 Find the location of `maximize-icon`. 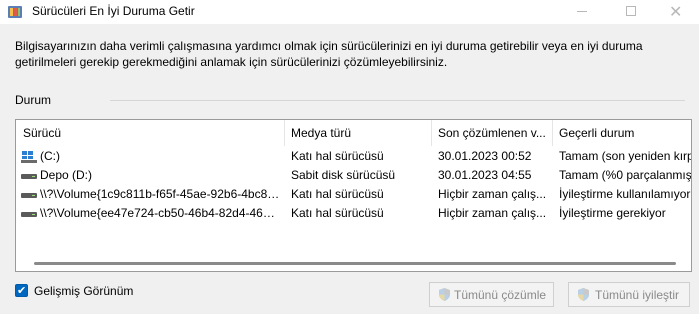

maximize-icon is located at coordinates (631, 11).